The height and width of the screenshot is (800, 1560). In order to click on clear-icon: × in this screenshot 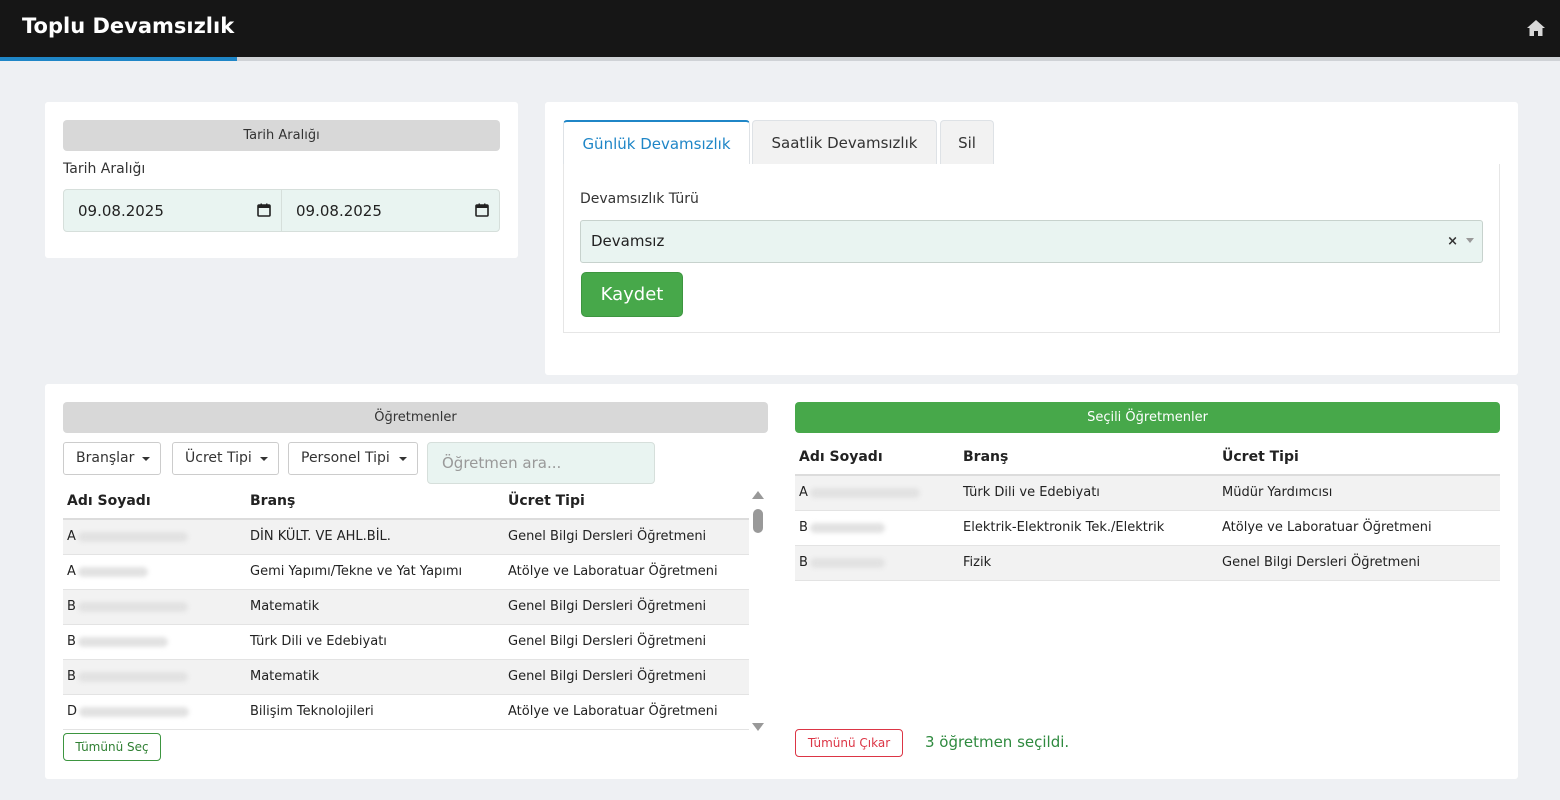, I will do `click(1452, 241)`.